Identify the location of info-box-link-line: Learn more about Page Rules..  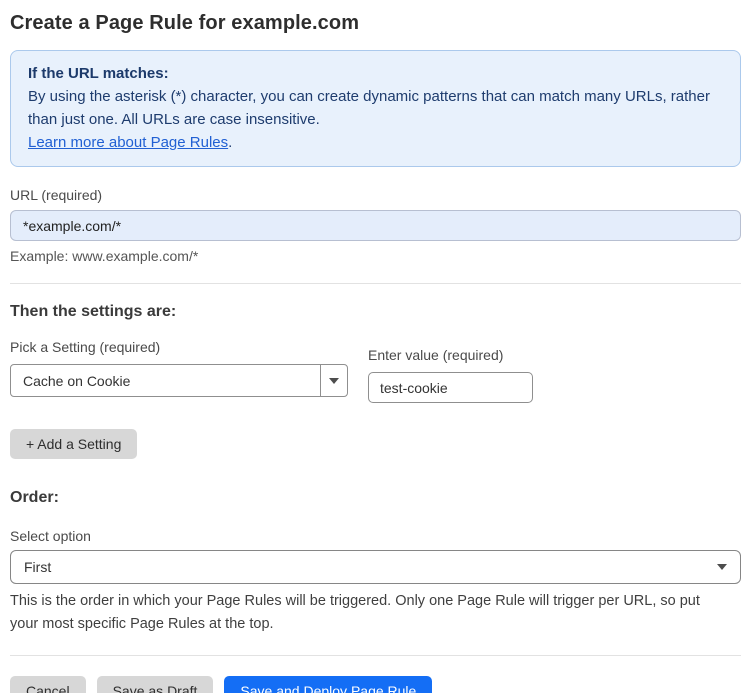
(375, 142).